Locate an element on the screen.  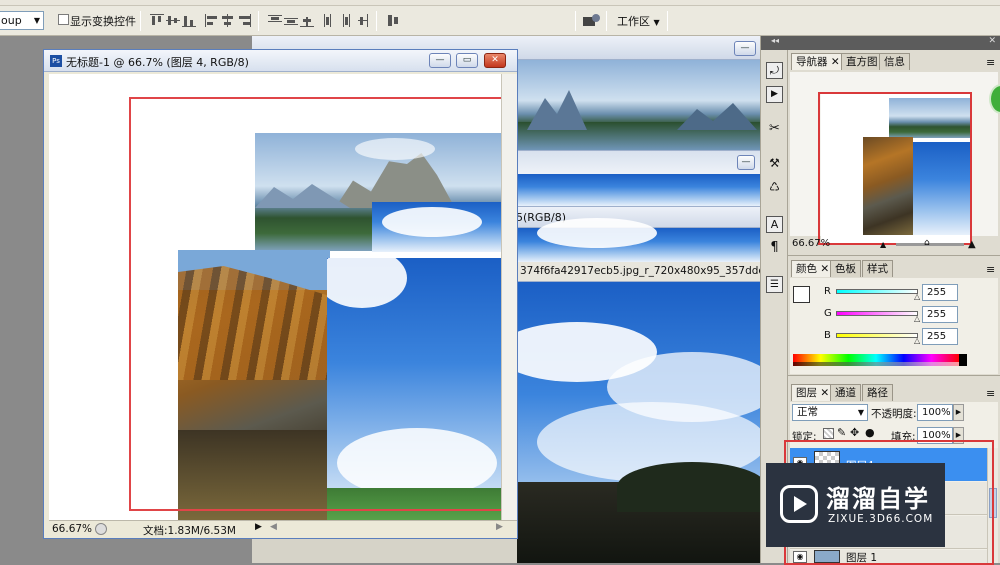
show-transform-label: 显示变换控件 is located at coordinates (103, 21).